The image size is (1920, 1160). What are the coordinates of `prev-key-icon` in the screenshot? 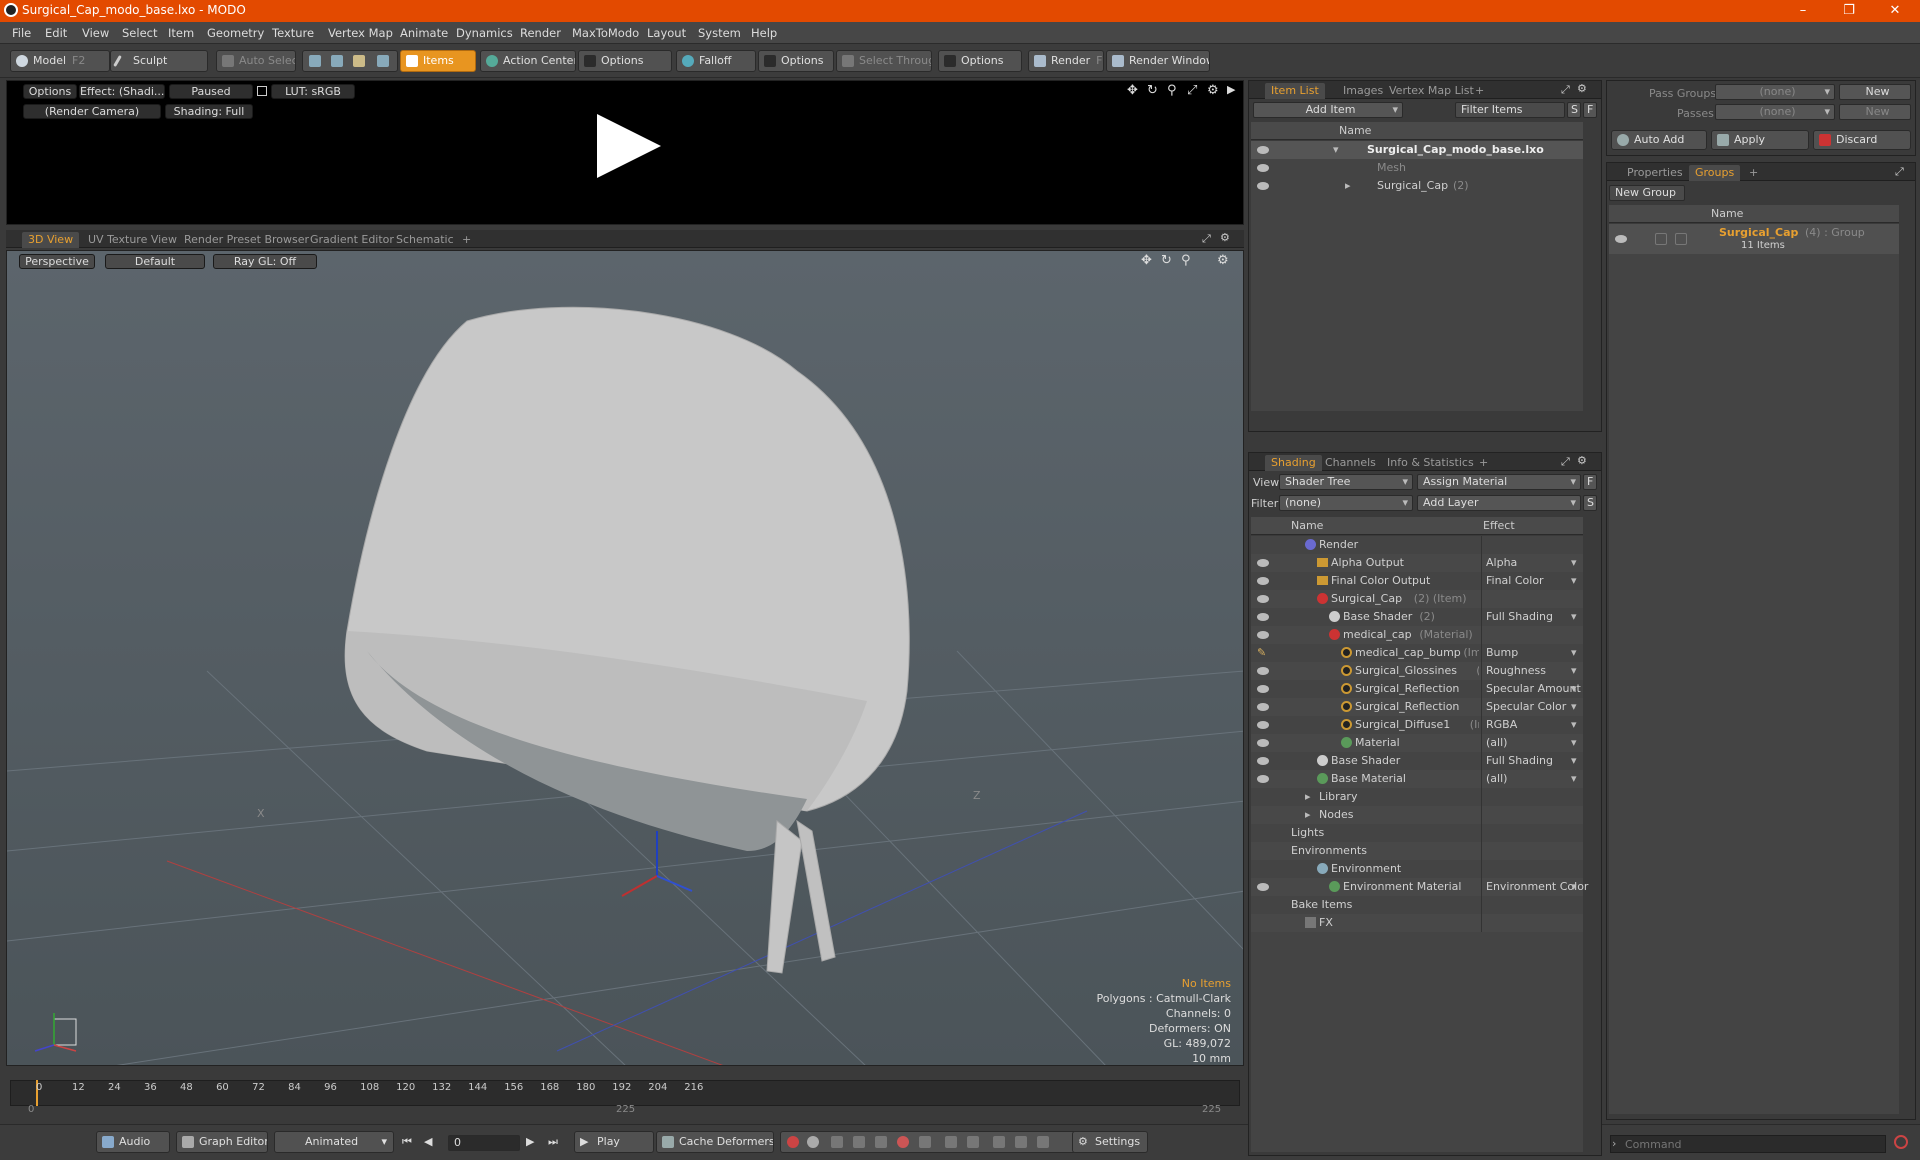 It's located at (837, 1142).